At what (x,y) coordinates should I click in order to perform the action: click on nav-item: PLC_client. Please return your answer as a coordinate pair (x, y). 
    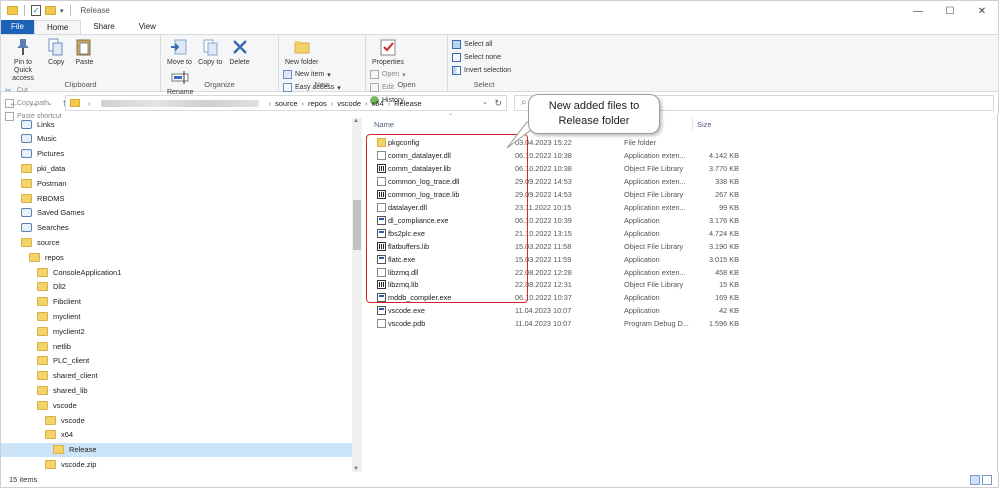
    Looking at the image, I should click on (63, 361).